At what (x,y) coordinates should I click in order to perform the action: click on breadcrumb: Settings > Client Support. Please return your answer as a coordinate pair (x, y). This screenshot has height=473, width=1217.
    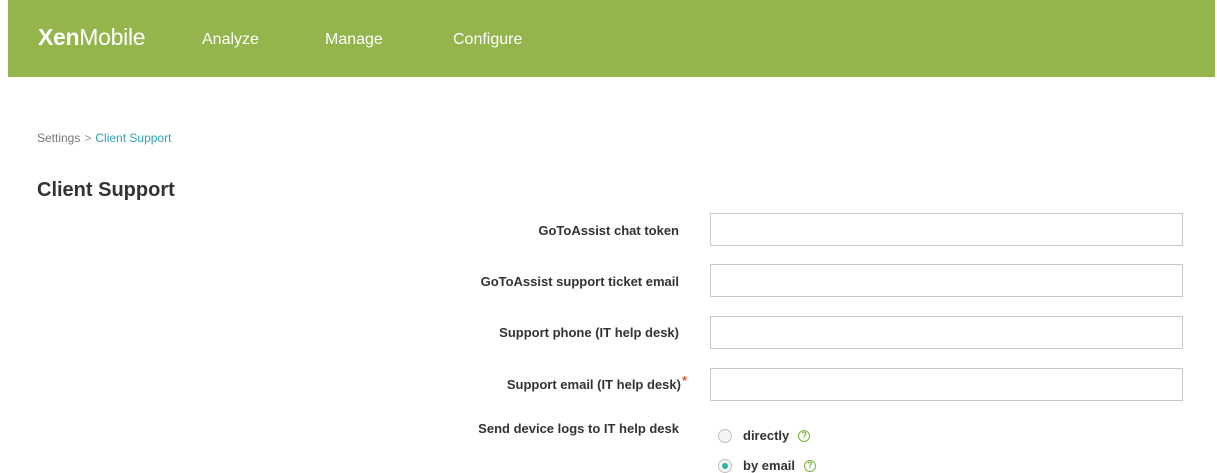
    Looking at the image, I should click on (104, 138).